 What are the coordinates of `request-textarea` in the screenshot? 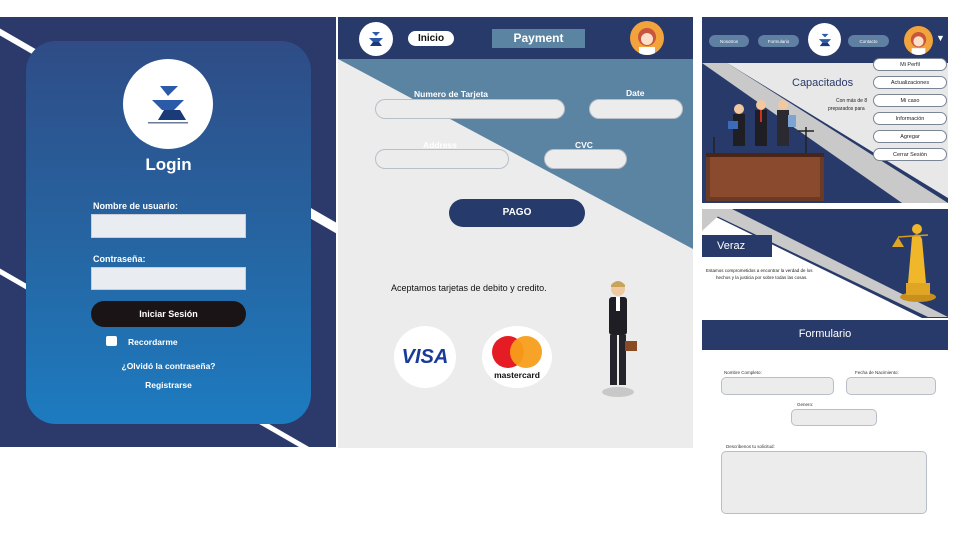 It's located at (824, 482).